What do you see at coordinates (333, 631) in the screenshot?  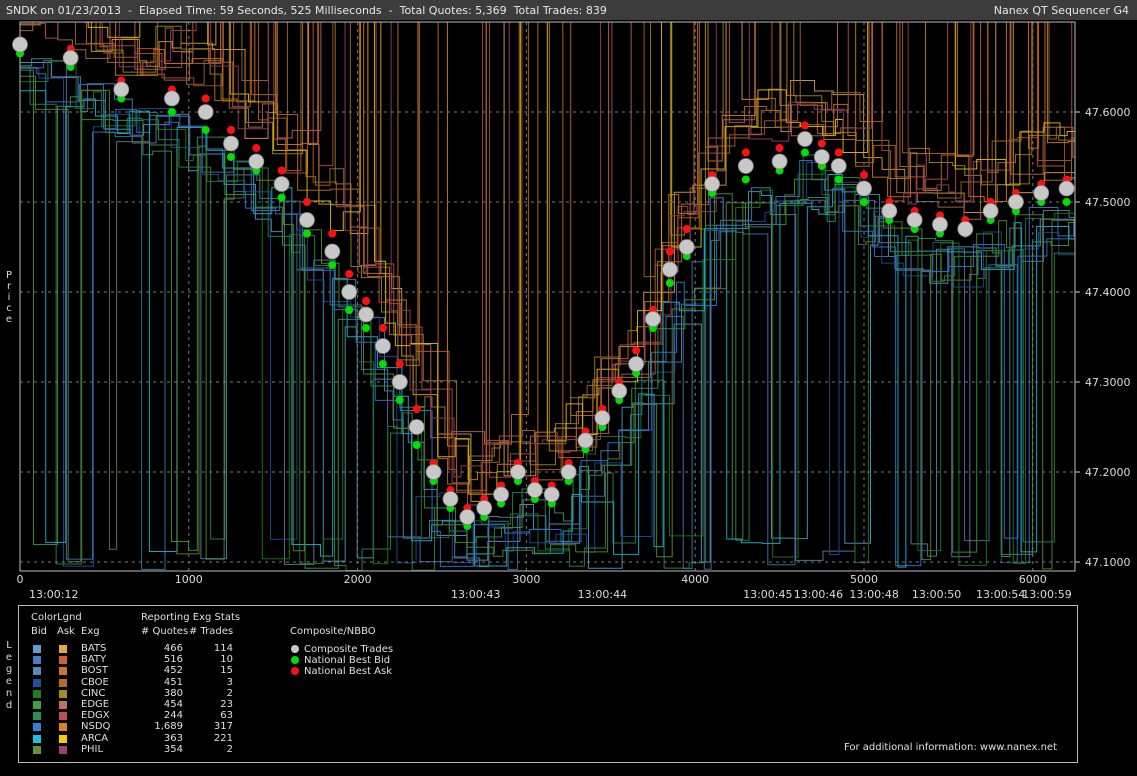 I see `legend-composite-title: Composite/NBBO` at bounding box center [333, 631].